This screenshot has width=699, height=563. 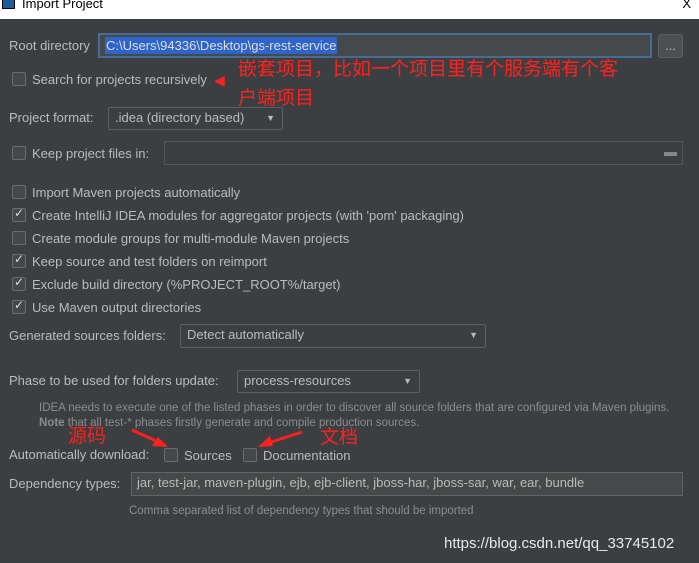 I want to click on watermark: https://blog.csdn.net/qq_33745102, so click(x=559, y=543).